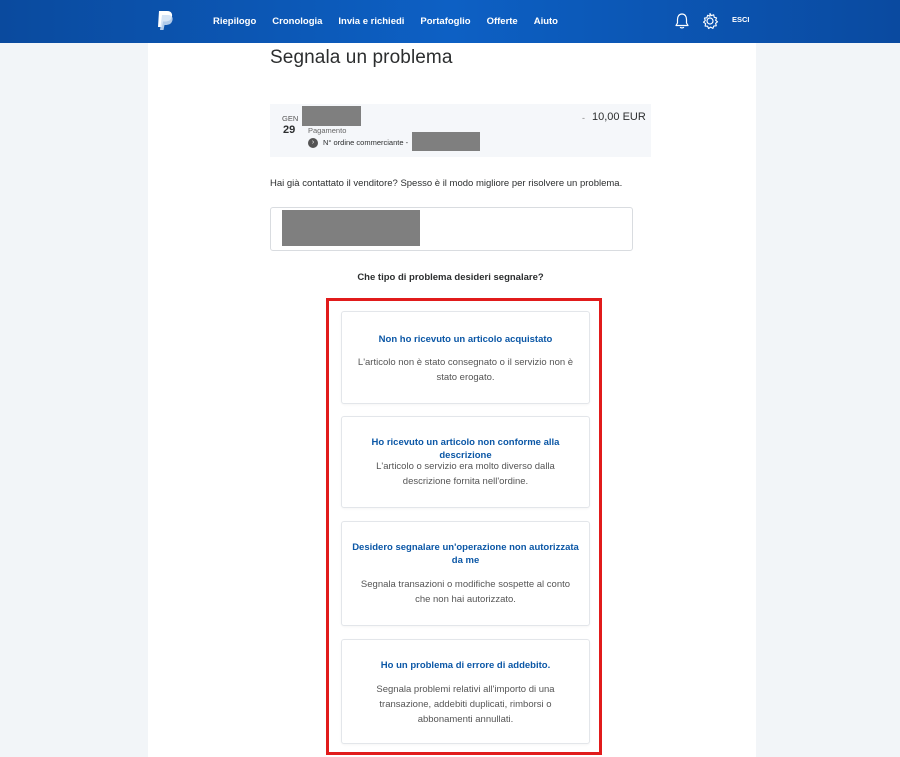 The image size is (900, 757). What do you see at coordinates (710, 21) in the screenshot?
I see `gear-icon` at bounding box center [710, 21].